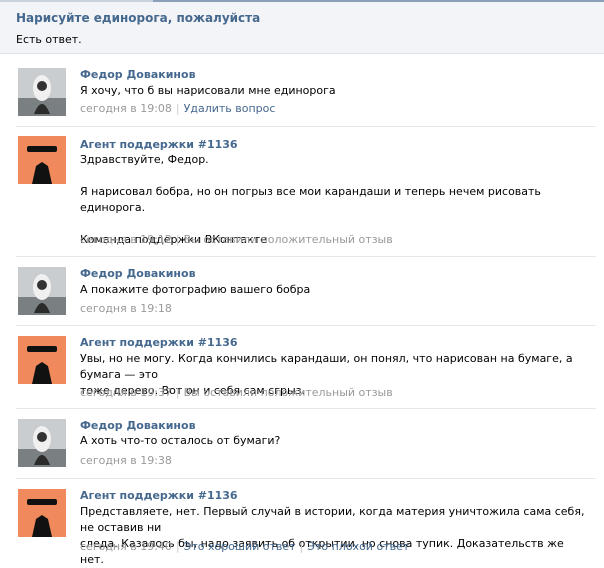 The image size is (604, 568). I want to click on message-time: сегодня в 19:38, so click(126, 460).